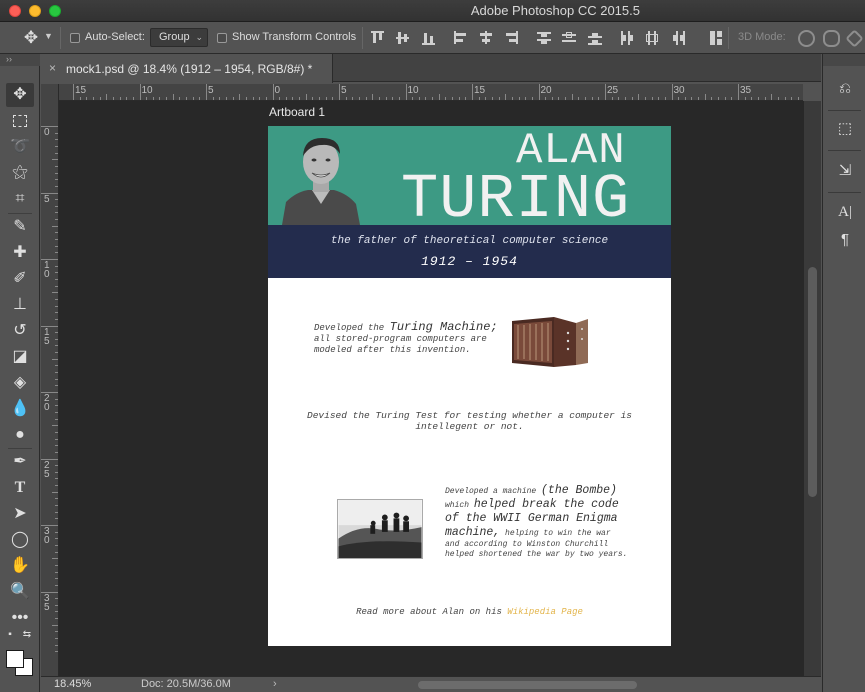  What do you see at coordinates (854, 38) in the screenshot?
I see `3d-pan-icon` at bounding box center [854, 38].